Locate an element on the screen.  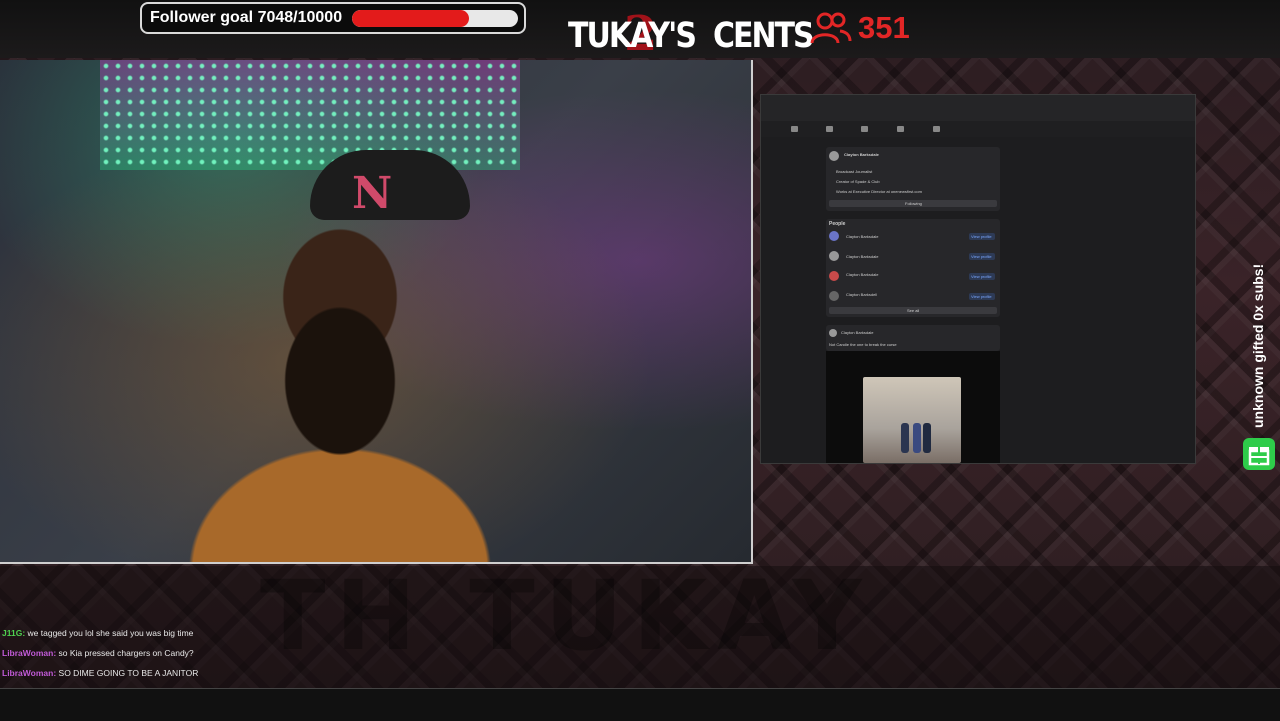
banner-watermark: TH TUKAY is located at coordinates (566, 616).